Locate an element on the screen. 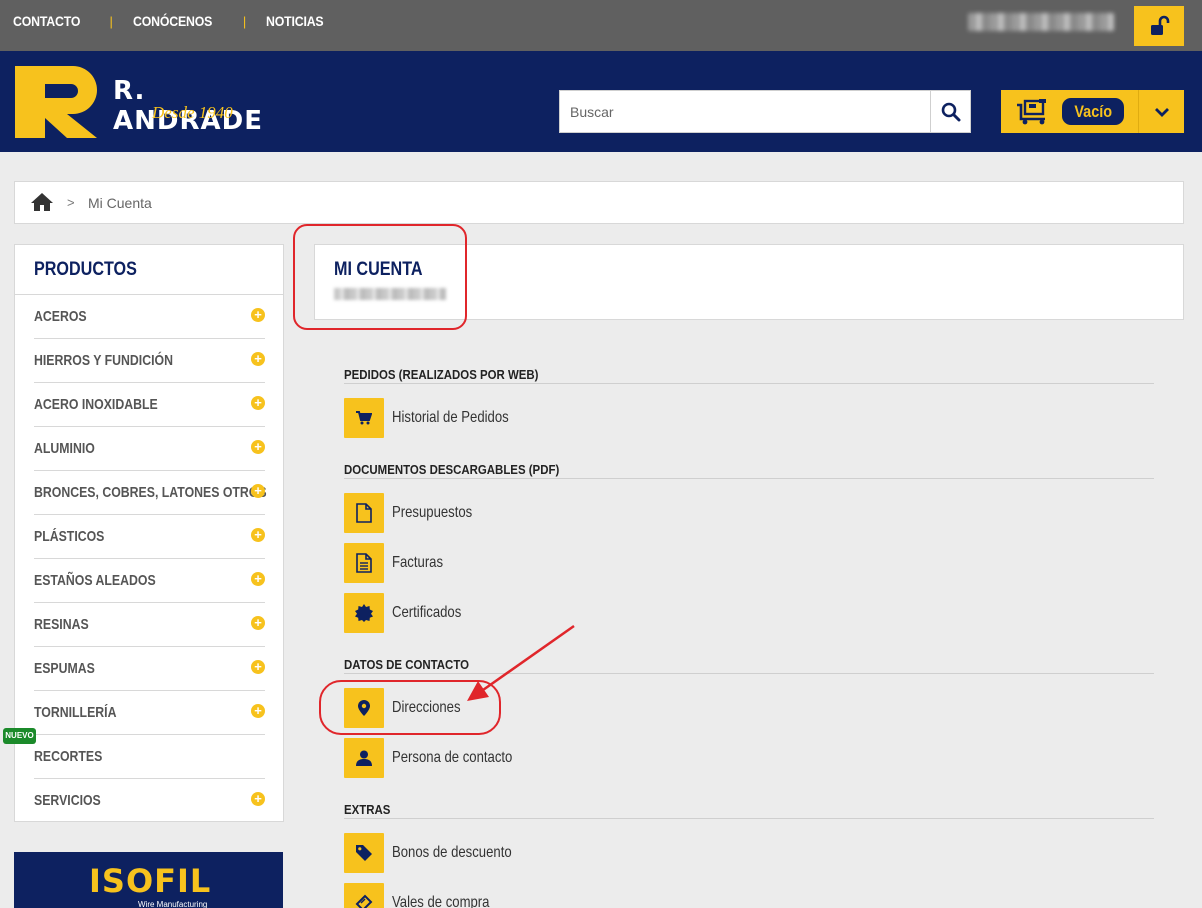 This screenshot has width=1202, height=908. account-link-label: Historial de Pedidos is located at coordinates (450, 417).